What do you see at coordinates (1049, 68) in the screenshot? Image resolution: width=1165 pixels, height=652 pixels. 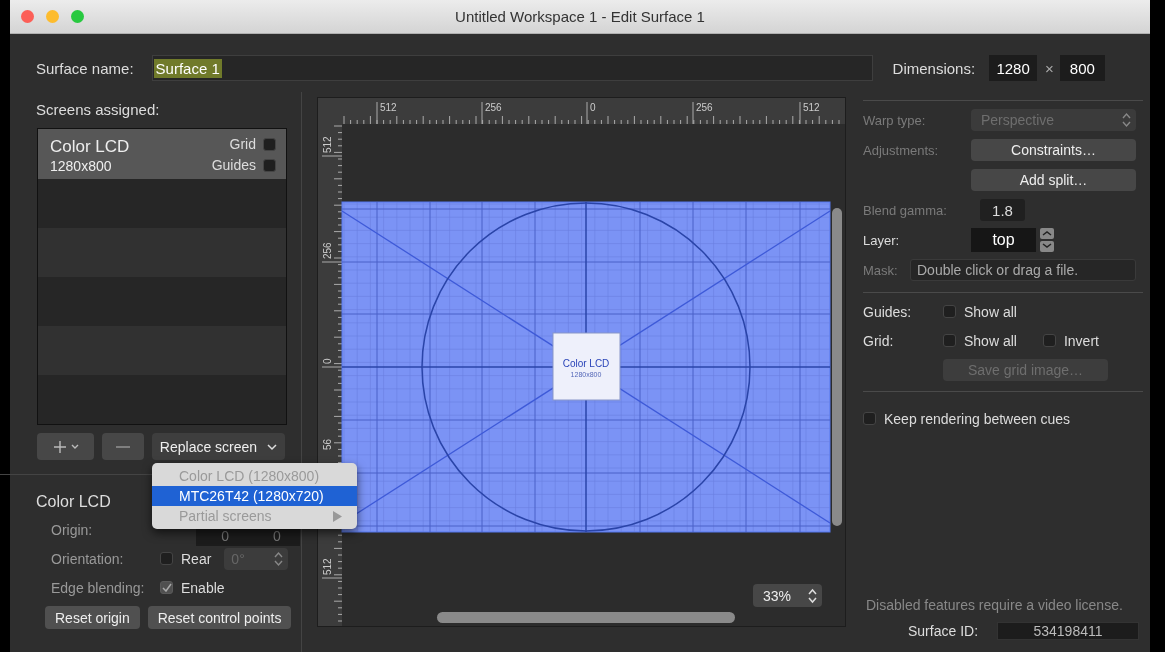 I see `times-sign: ×` at bounding box center [1049, 68].